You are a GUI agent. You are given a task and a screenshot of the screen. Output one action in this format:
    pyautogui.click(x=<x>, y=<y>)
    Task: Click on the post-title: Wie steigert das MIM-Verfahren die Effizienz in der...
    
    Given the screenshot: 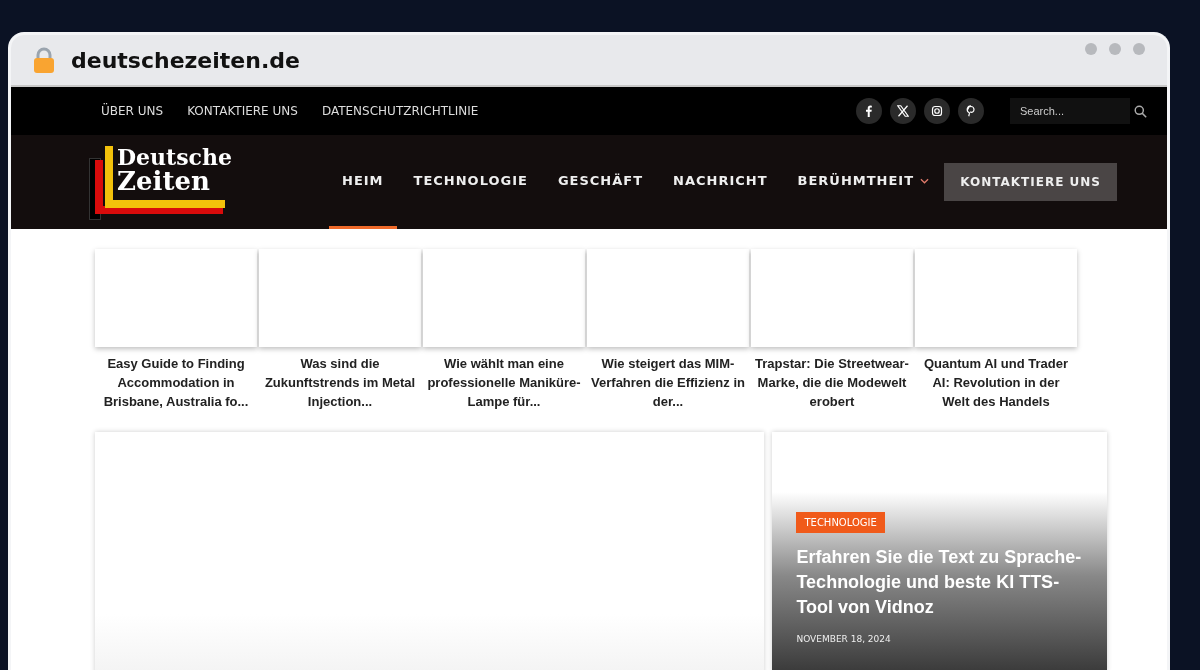 What is the action you would take?
    pyautogui.click(x=668, y=383)
    